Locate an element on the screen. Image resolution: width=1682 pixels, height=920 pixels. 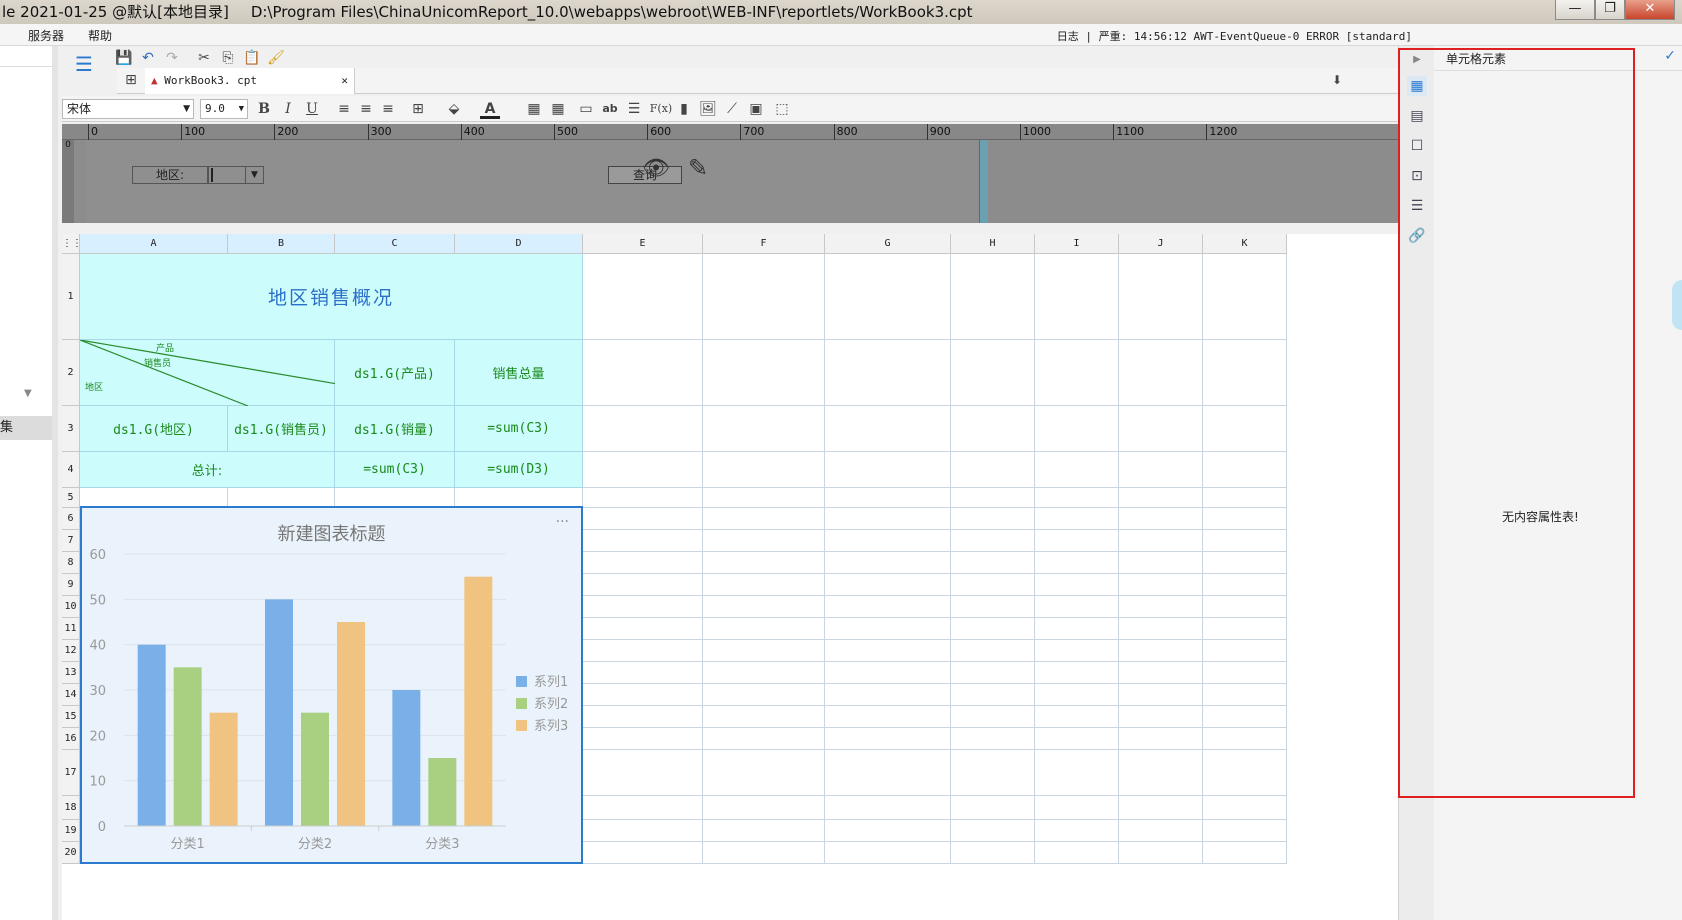
row-header: 20 is located at coordinates (71, 853).